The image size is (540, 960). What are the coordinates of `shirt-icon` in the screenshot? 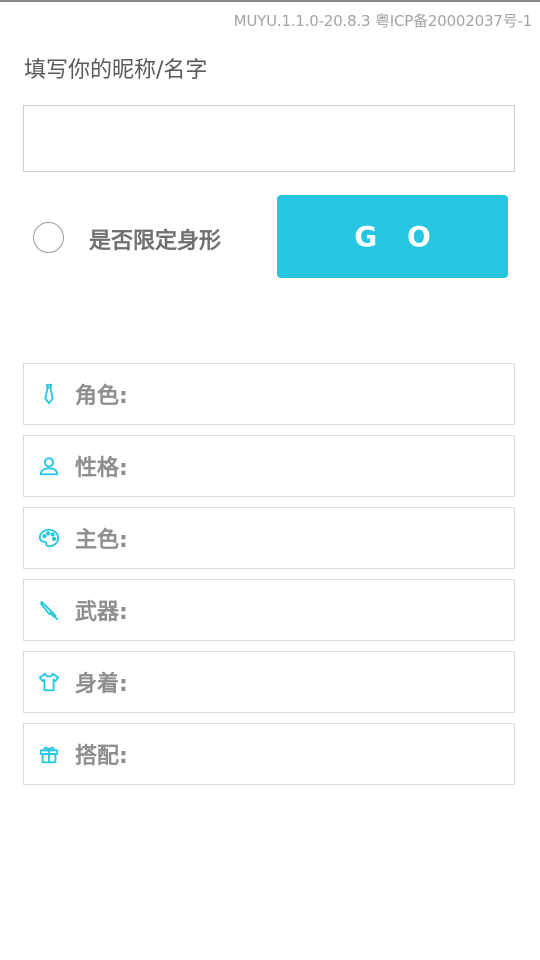 It's located at (49, 682).